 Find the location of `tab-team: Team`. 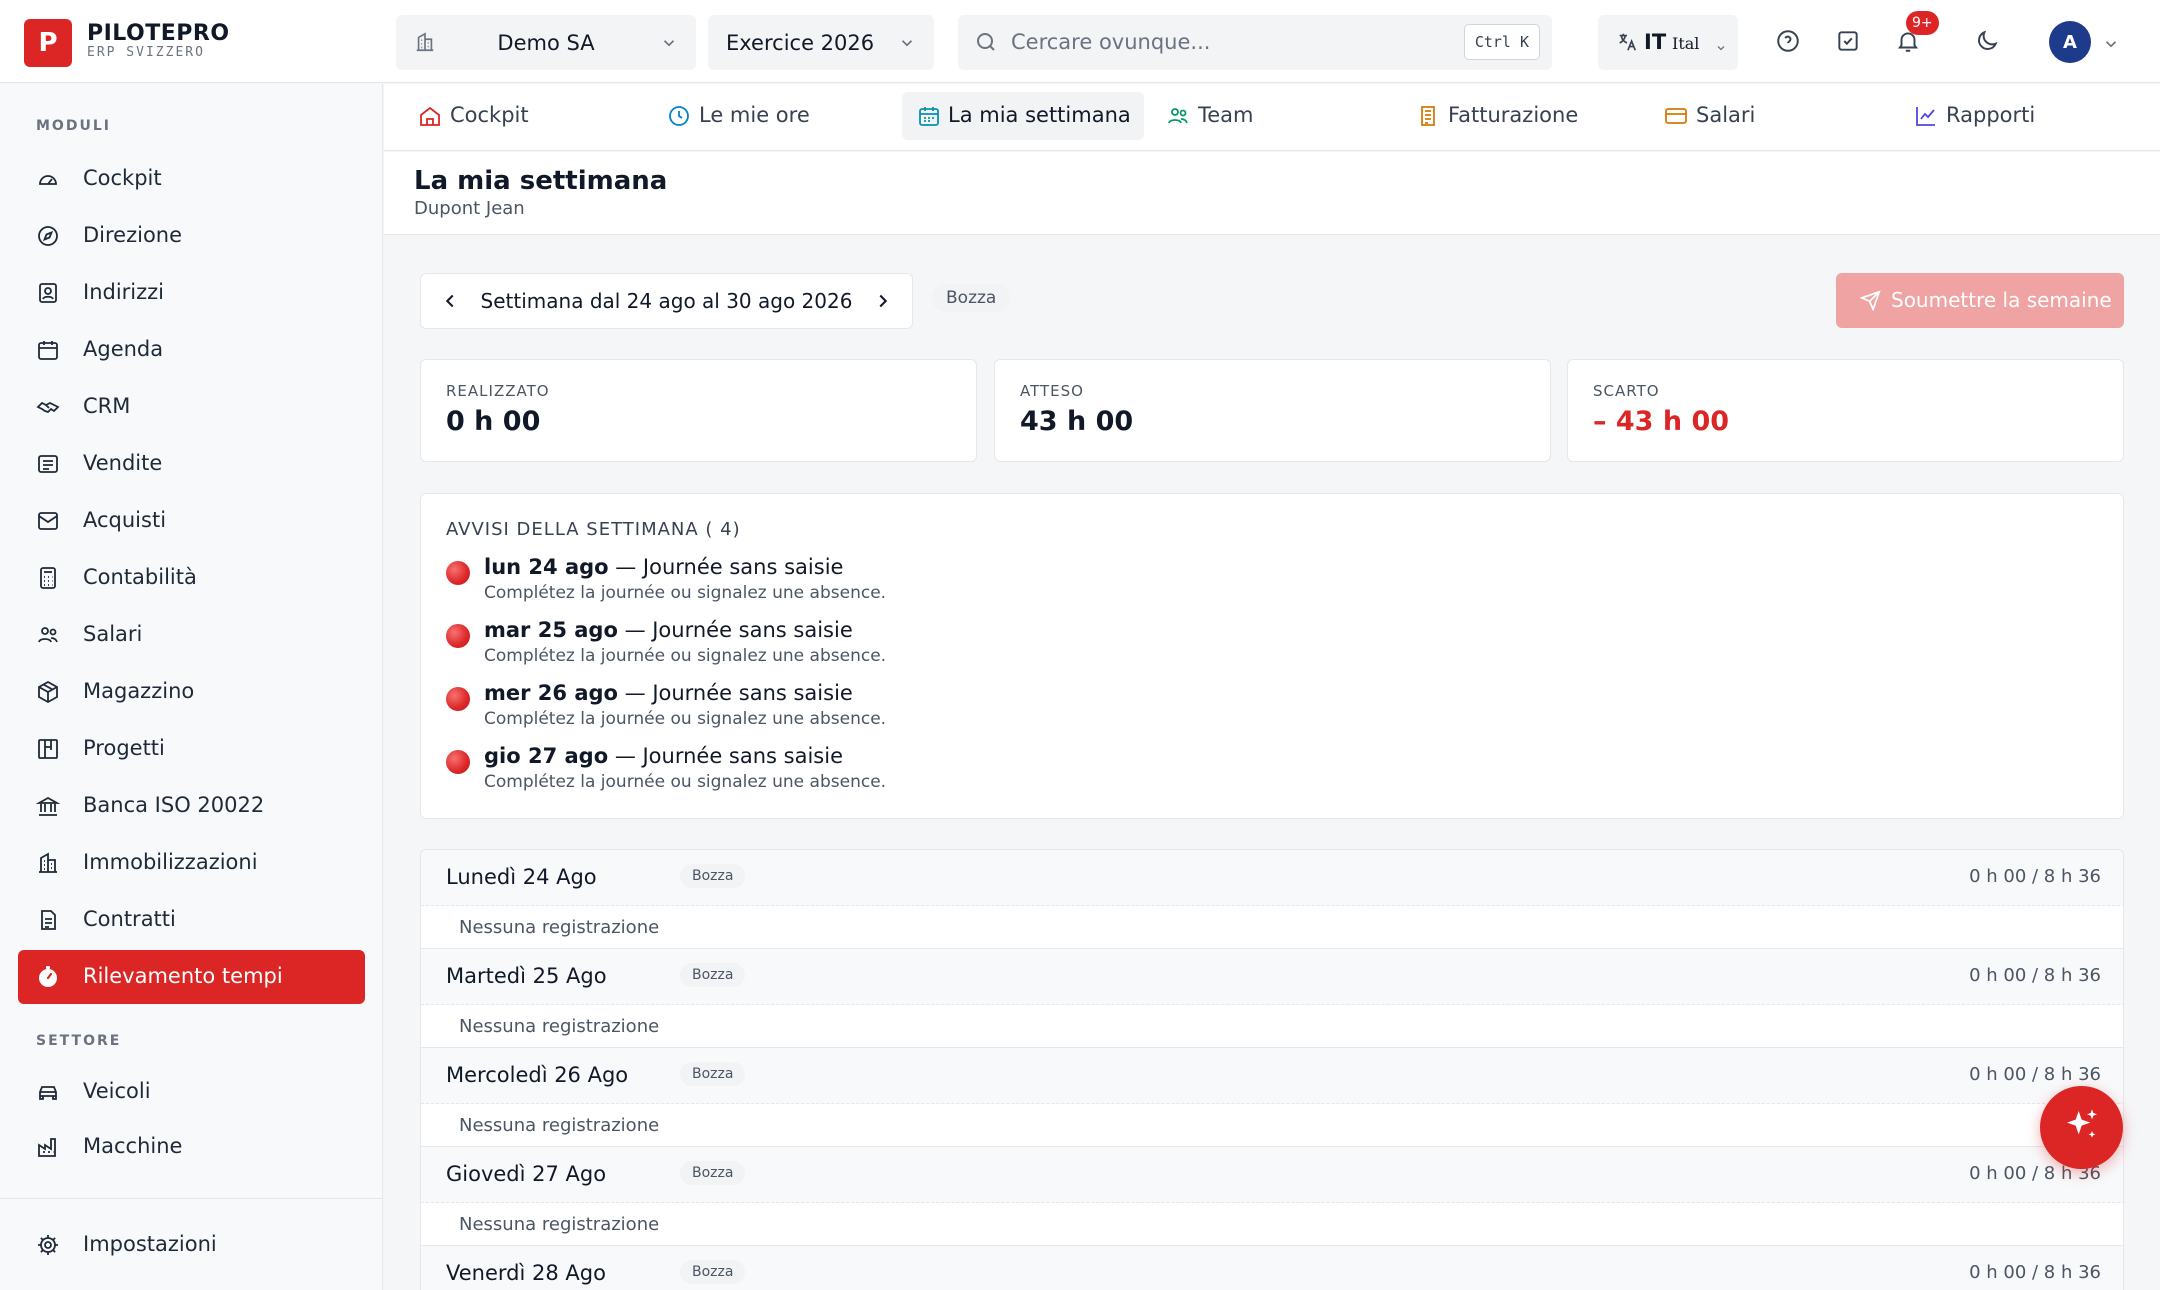

tab-team: Team is located at coordinates (1241, 116).